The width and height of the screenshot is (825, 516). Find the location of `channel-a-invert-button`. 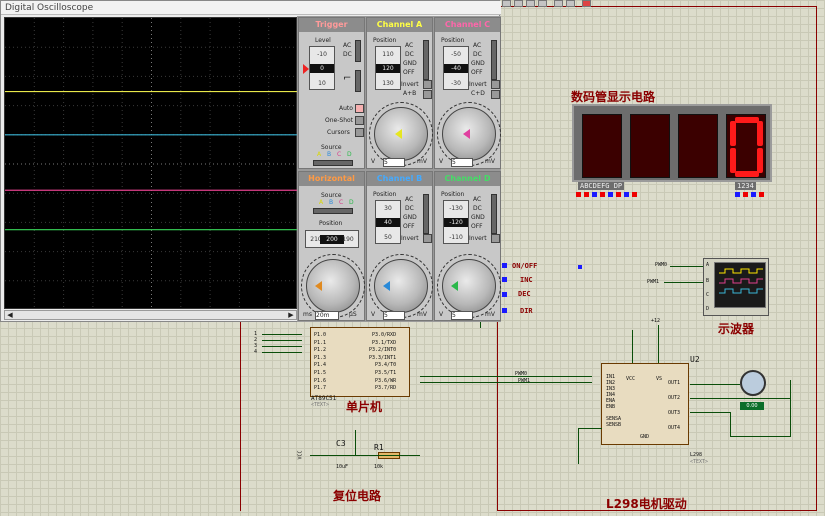

channel-a-invert-button is located at coordinates (427, 84).